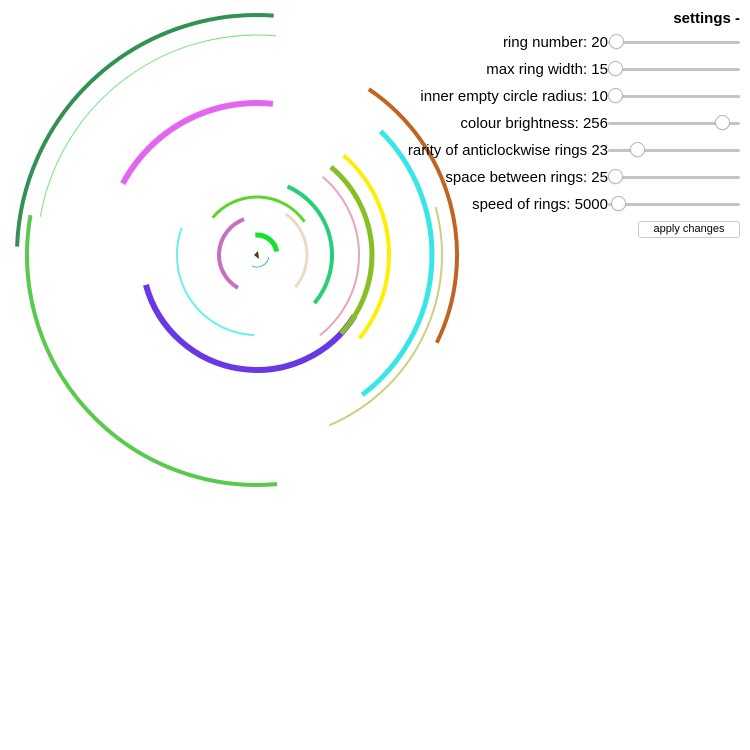 This screenshot has height=750, width=750. Describe the element at coordinates (674, 95) in the screenshot. I see `inner-radius-slider` at that location.